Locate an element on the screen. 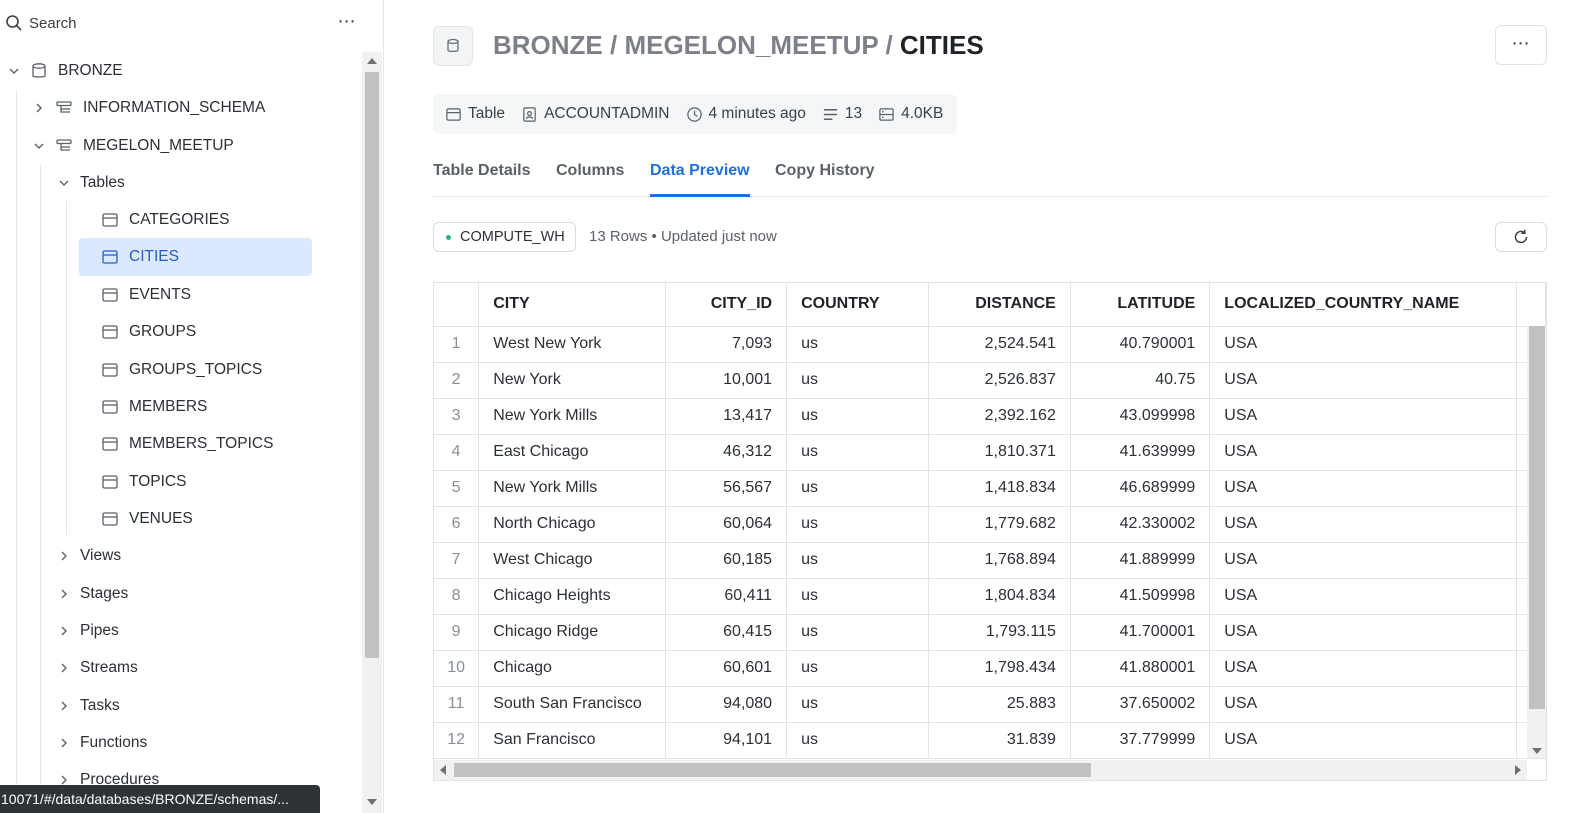 Image resolution: width=1575 pixels, height=813 pixels. column-header: CITY_ID is located at coordinates (726, 305).